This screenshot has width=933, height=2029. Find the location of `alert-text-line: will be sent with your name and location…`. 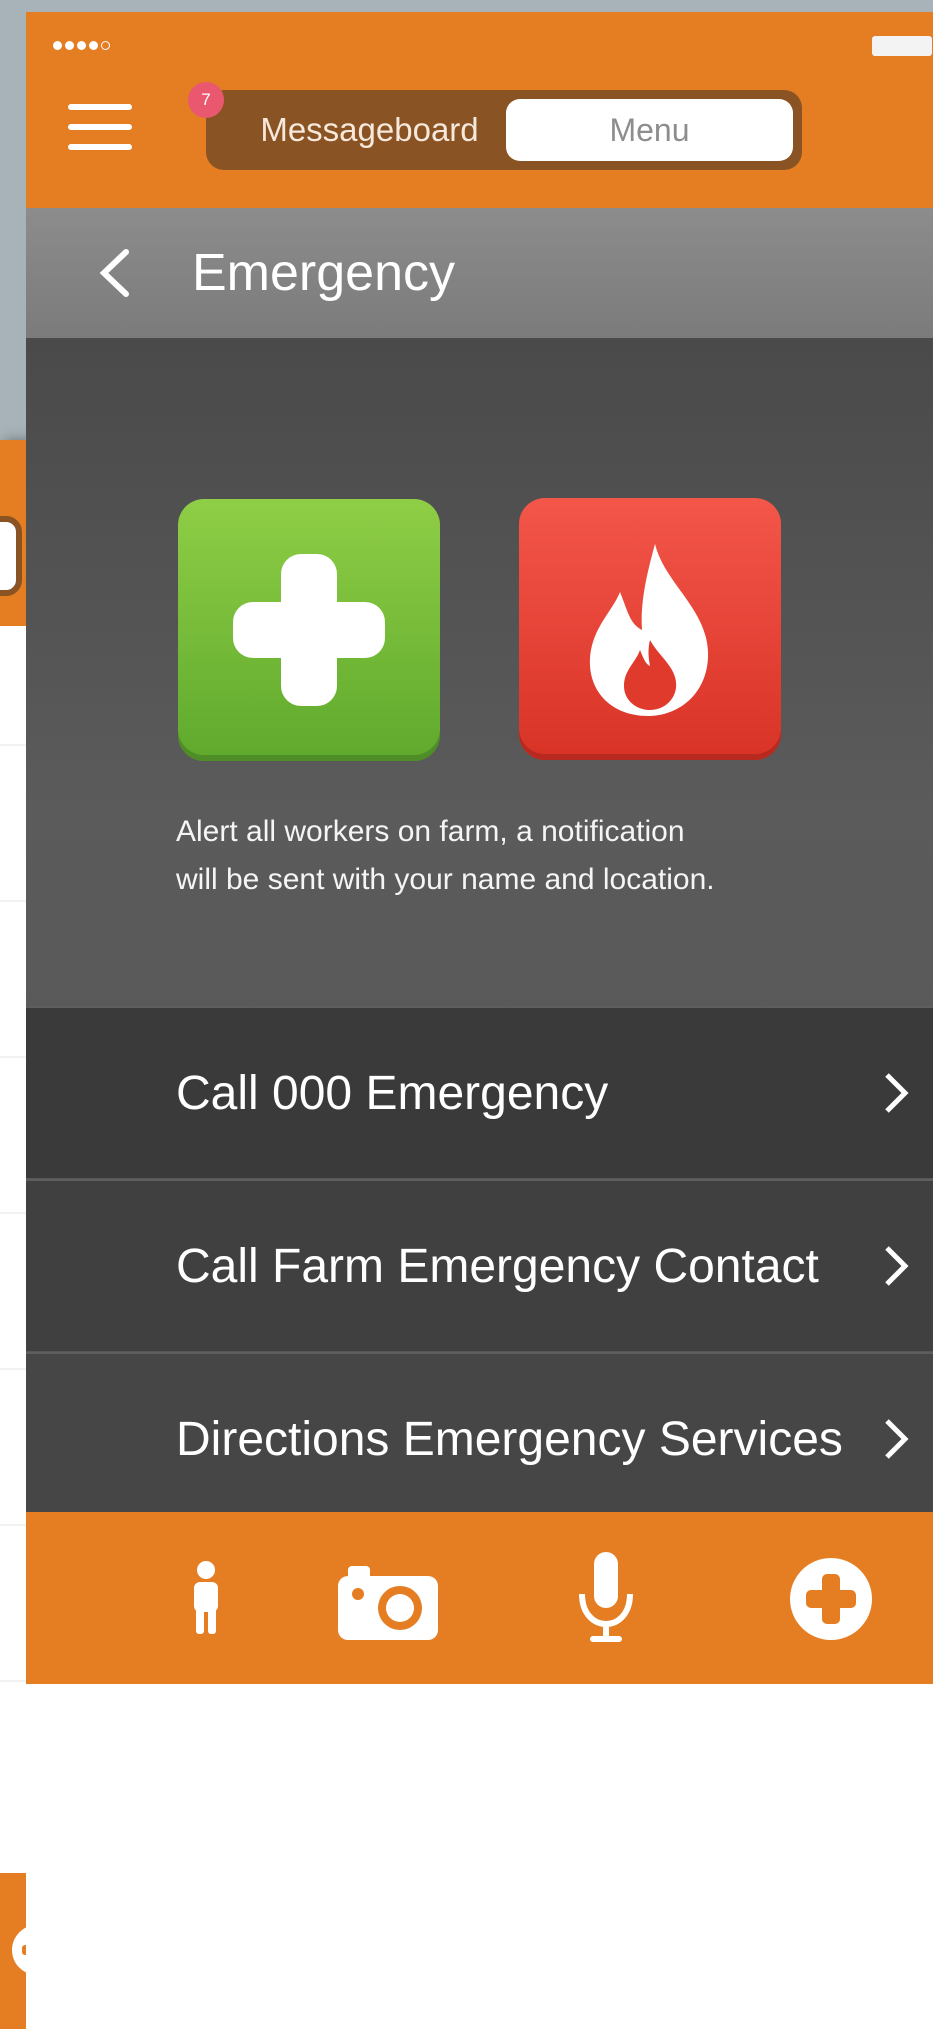

alert-text-line: will be sent with your name and location… is located at coordinates (445, 879).